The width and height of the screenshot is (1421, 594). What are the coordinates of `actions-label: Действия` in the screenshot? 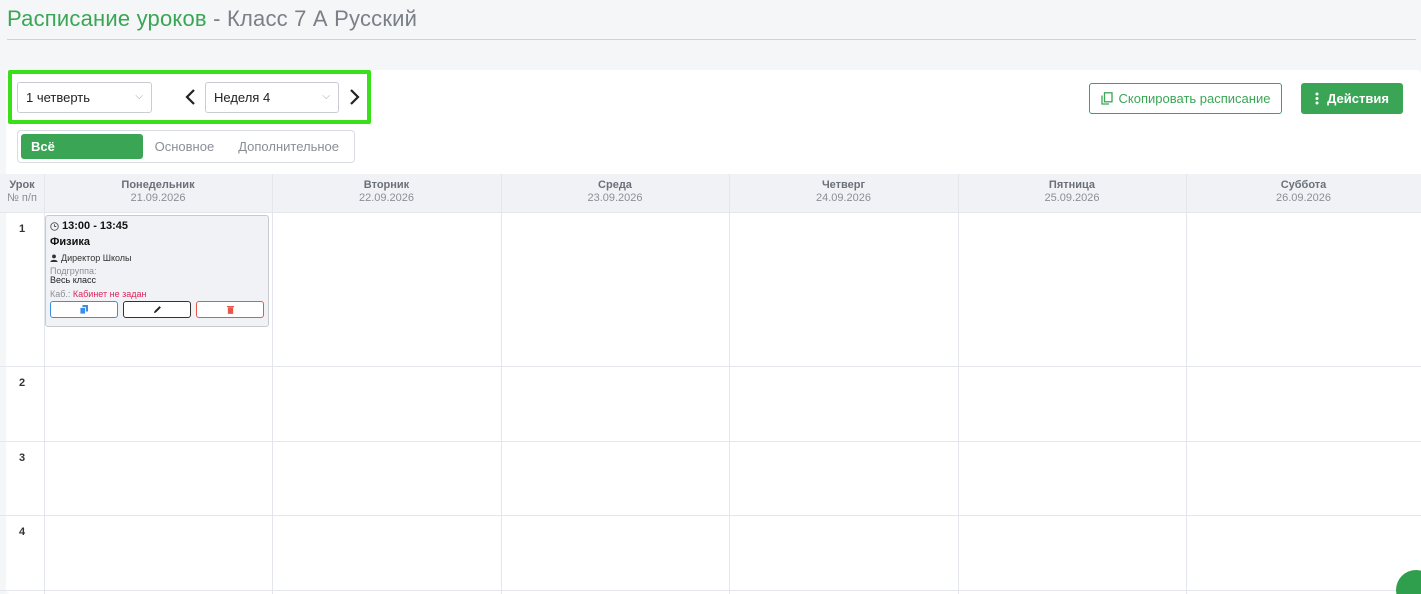 It's located at (1358, 98).